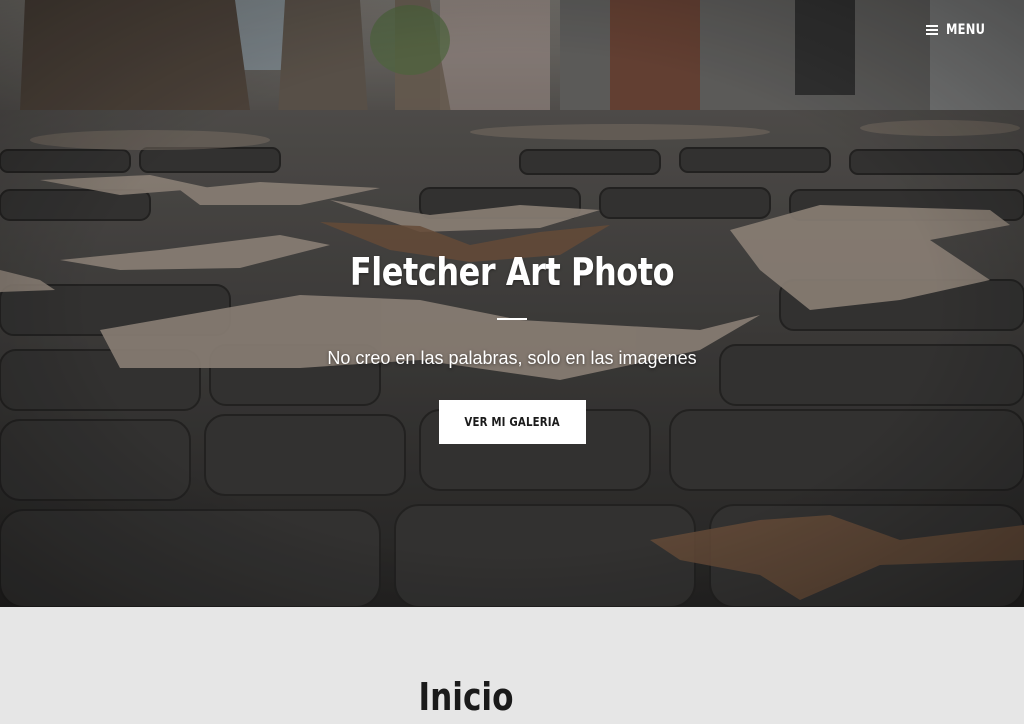 The height and width of the screenshot is (724, 1024). Describe the element at coordinates (512, 319) in the screenshot. I see `title-divider` at that location.